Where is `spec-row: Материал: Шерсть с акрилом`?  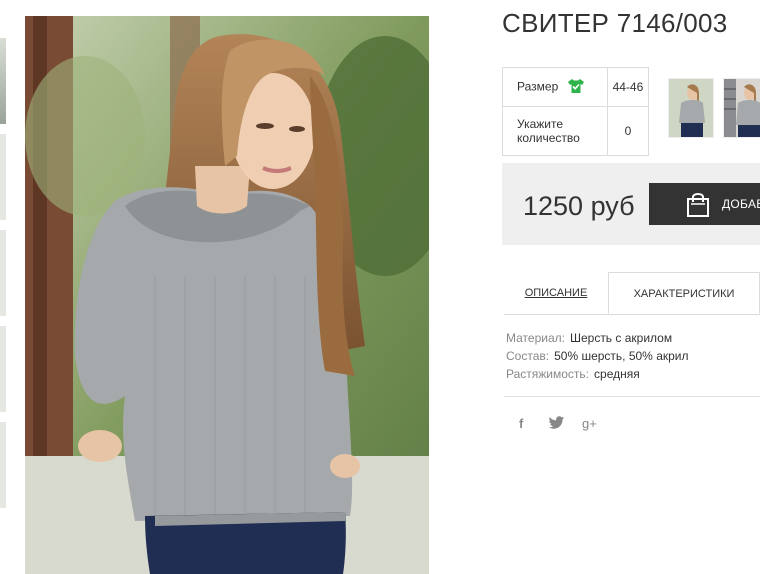 spec-row: Материал: Шерсть с акрилом is located at coordinates (597, 338).